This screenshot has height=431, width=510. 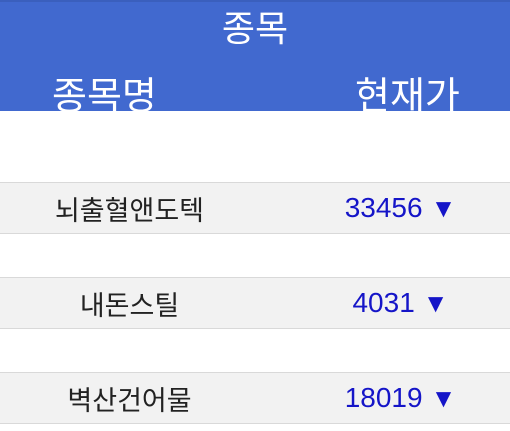 I want to click on stock-price: 18019, so click(x=383, y=397).